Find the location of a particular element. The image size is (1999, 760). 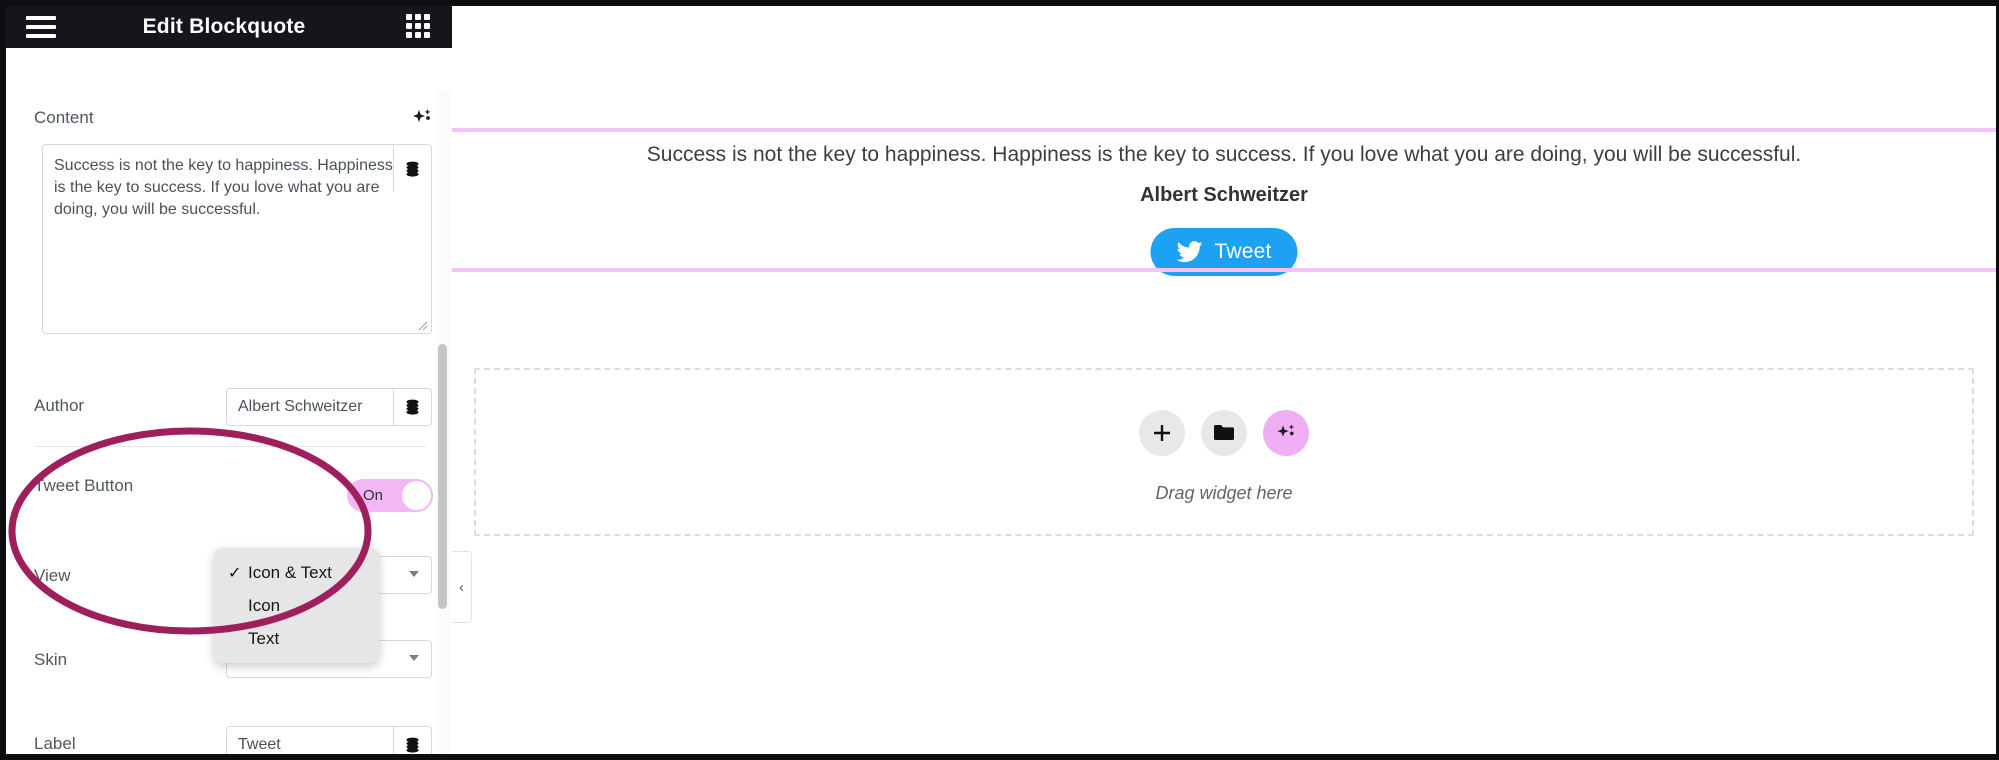

folder-icon is located at coordinates (1224, 432).